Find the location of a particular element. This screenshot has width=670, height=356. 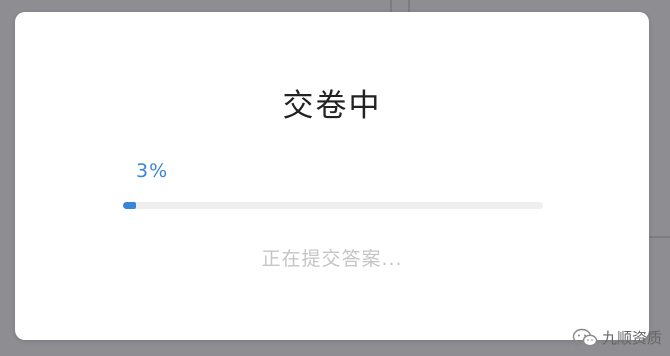

watermark: 九顺资质 is located at coordinates (617, 337).